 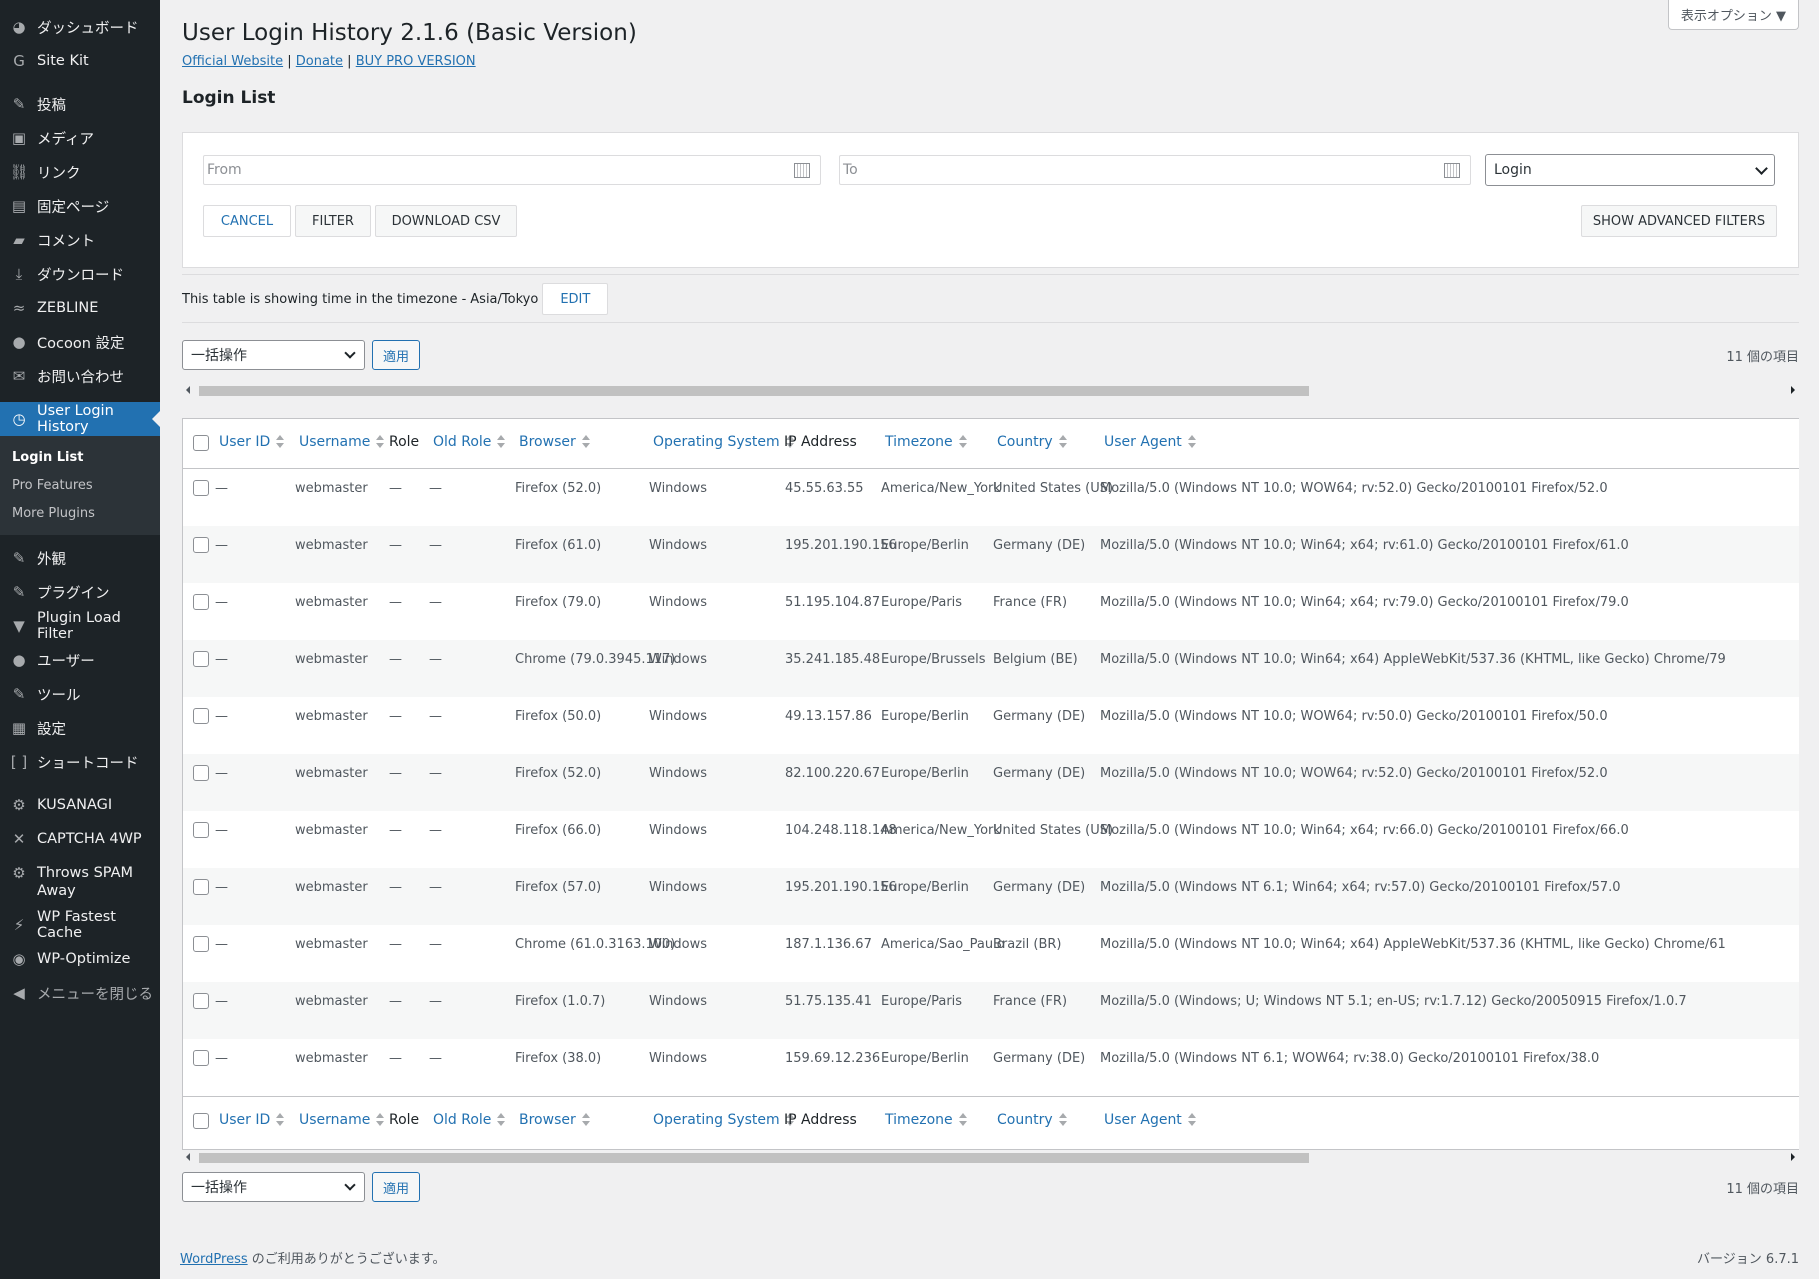 What do you see at coordinates (512, 170) in the screenshot?
I see `from-date-input: From` at bounding box center [512, 170].